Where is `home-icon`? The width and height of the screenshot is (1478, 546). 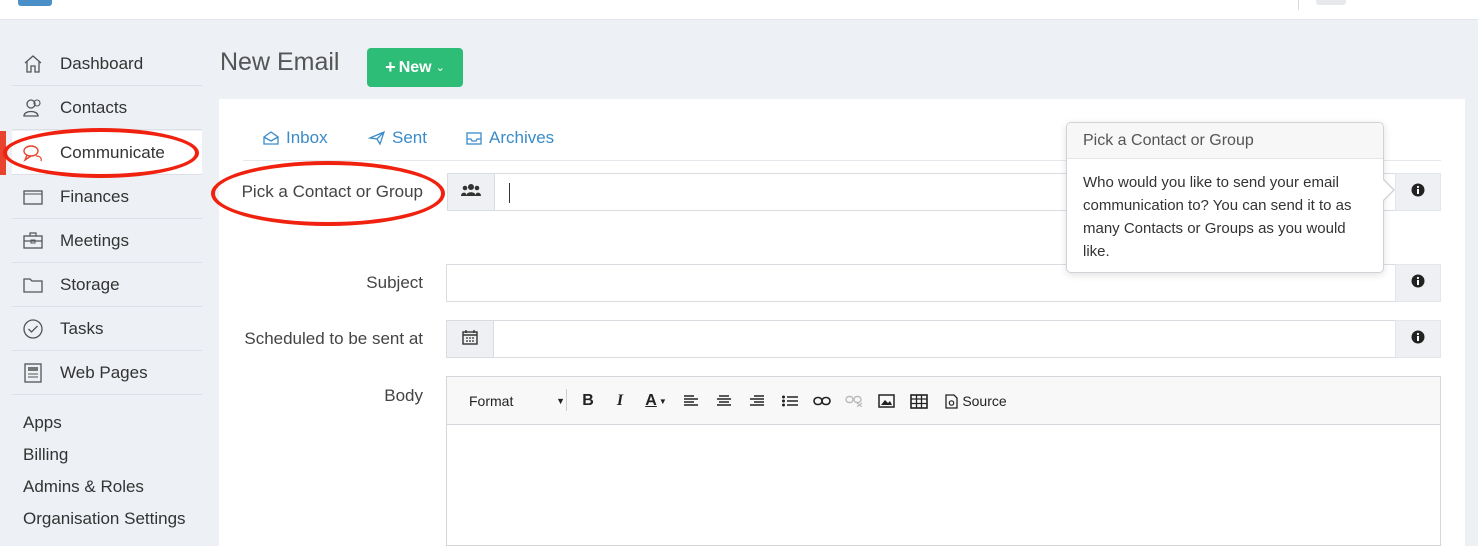 home-icon is located at coordinates (33, 64).